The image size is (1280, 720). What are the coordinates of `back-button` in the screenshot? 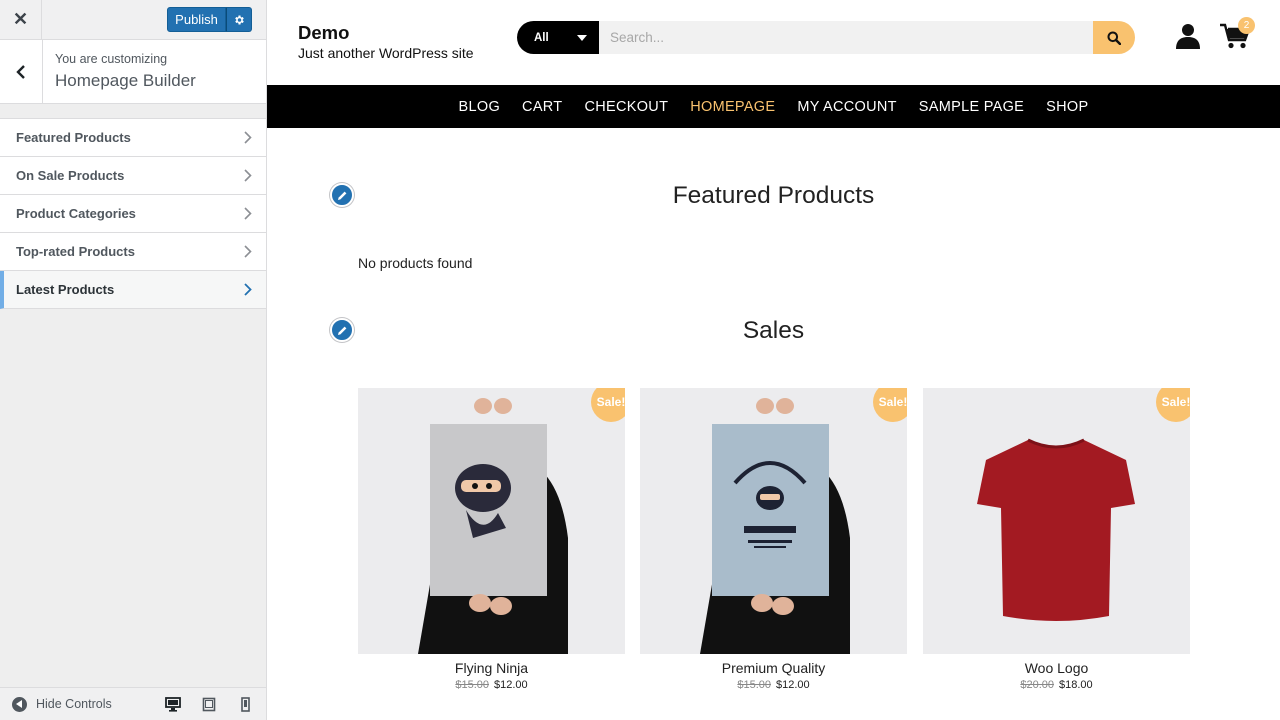 It's located at (21, 71).